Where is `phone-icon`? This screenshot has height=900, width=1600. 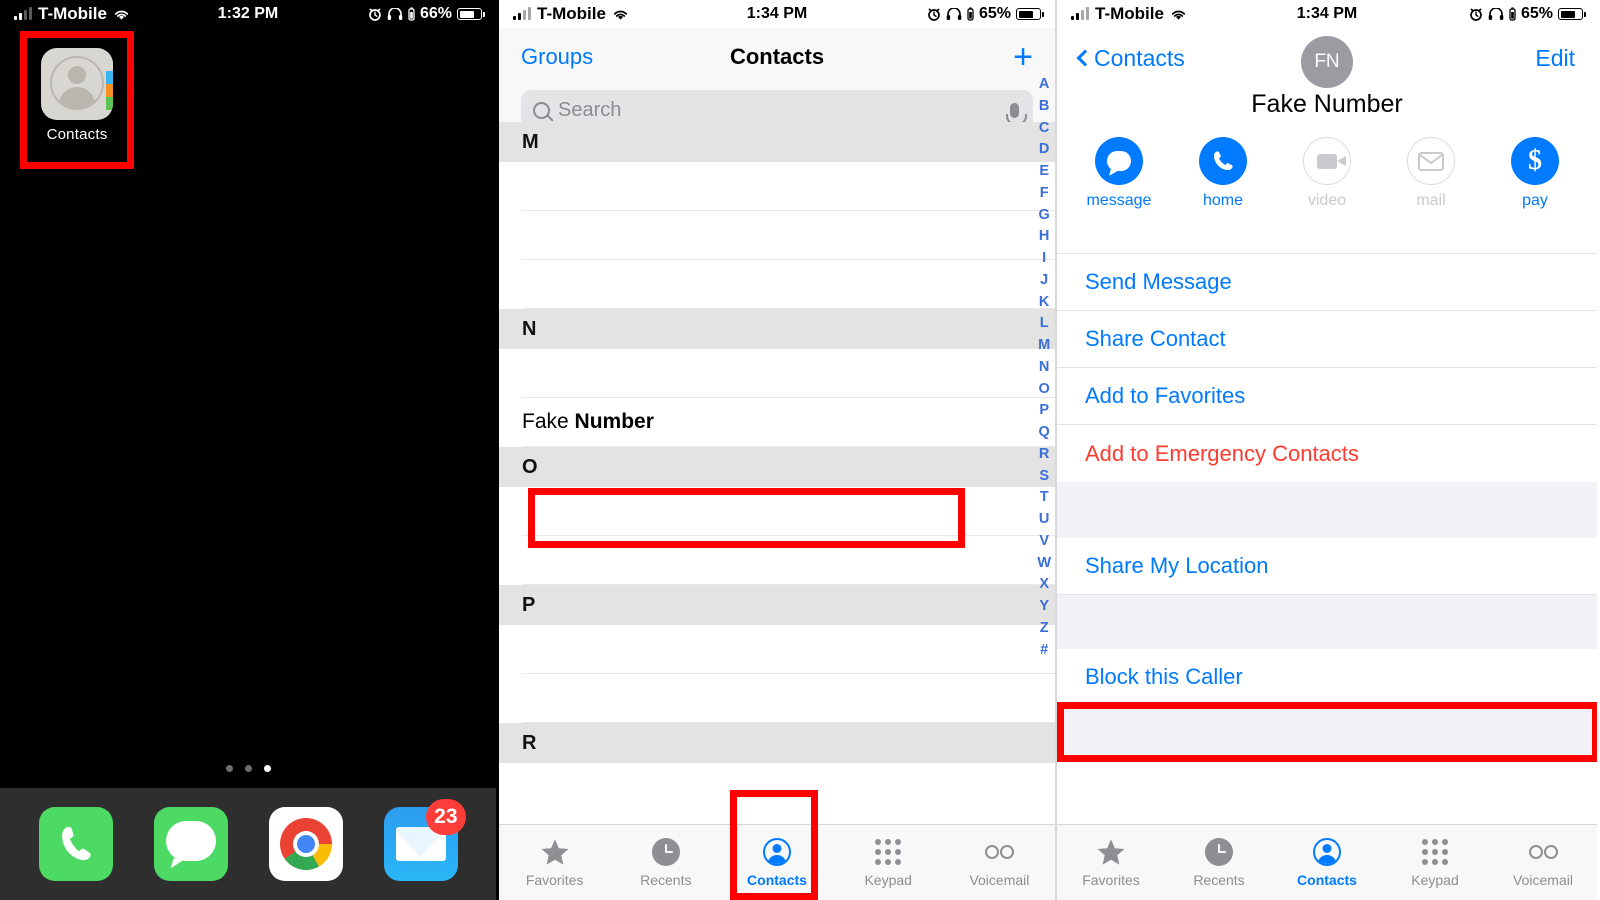 phone-icon is located at coordinates (76, 843).